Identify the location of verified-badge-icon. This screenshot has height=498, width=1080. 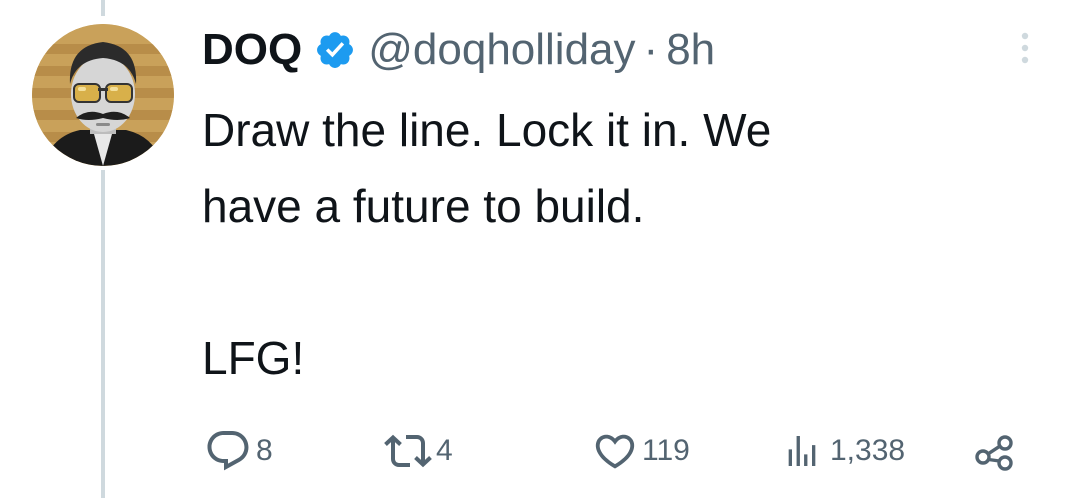
(335, 50).